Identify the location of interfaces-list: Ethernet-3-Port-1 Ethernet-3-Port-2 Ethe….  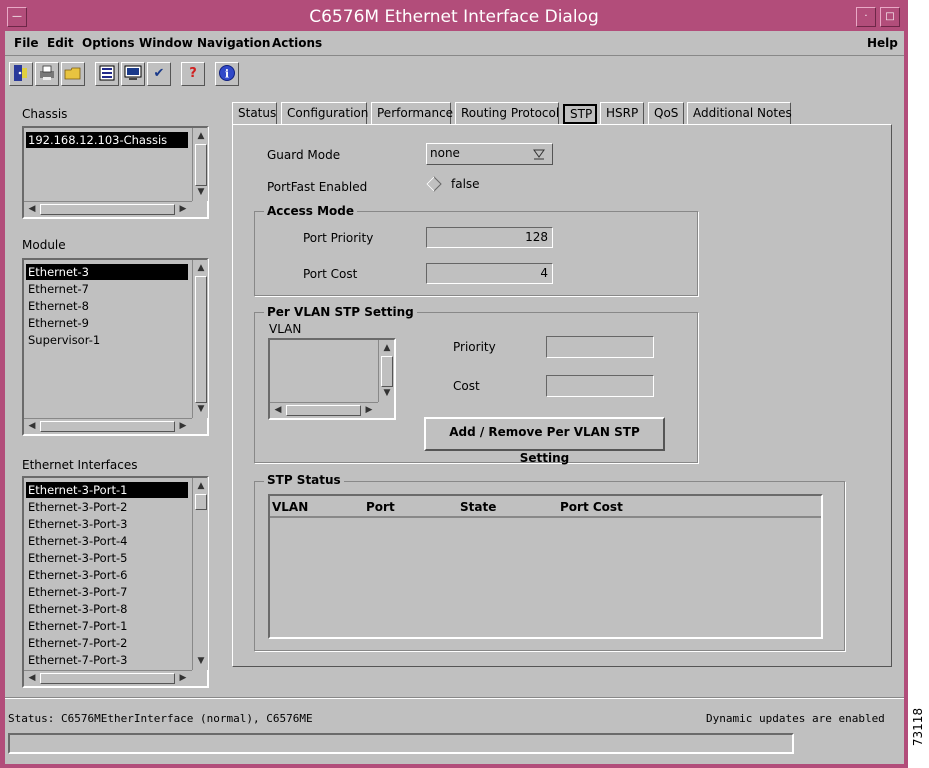
(115, 582).